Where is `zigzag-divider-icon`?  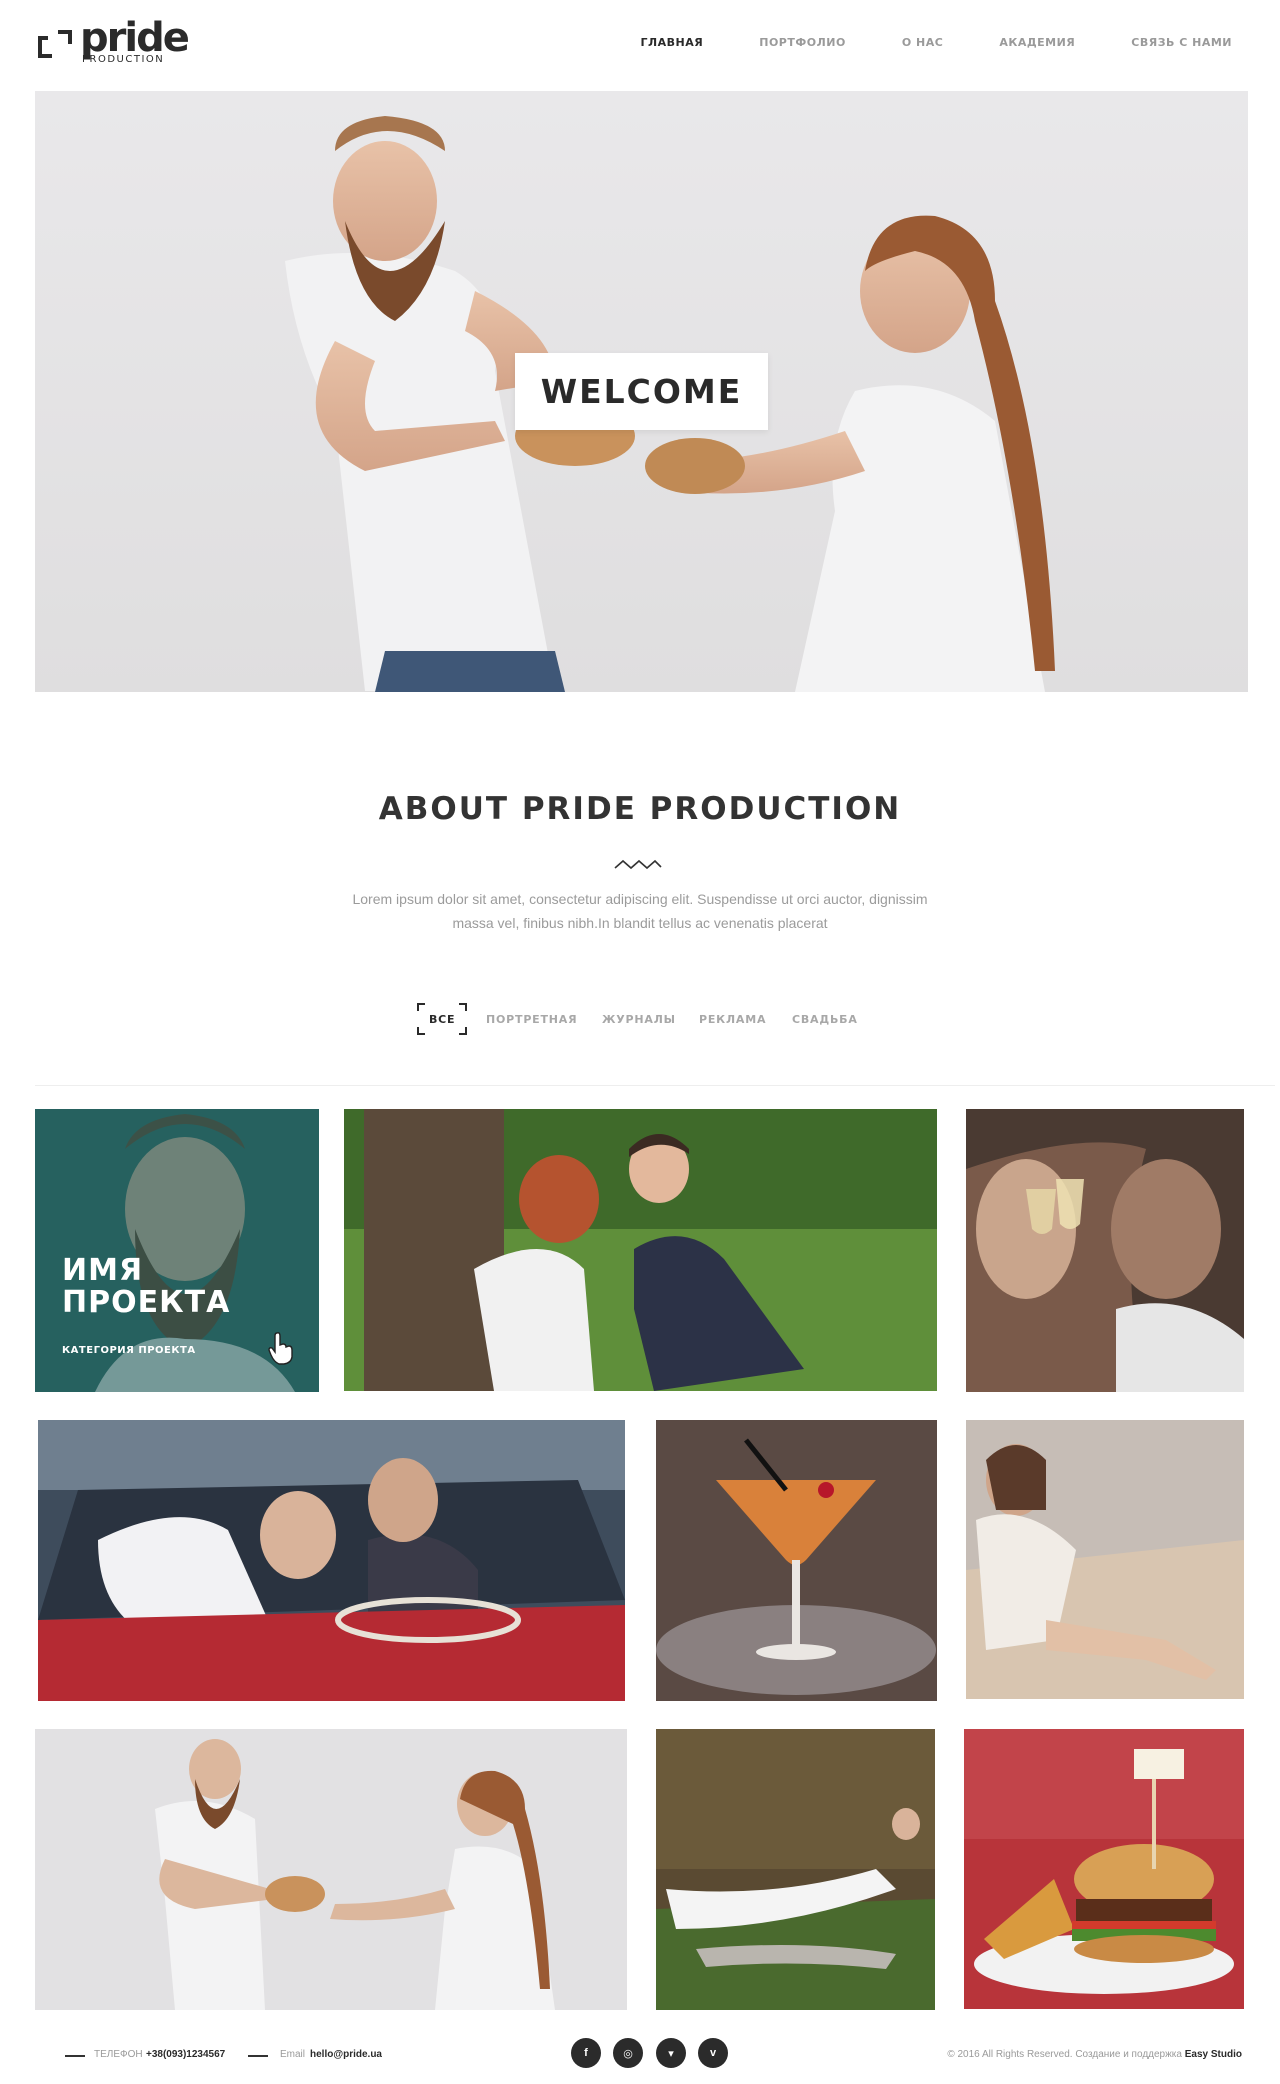 zigzag-divider-icon is located at coordinates (638, 864).